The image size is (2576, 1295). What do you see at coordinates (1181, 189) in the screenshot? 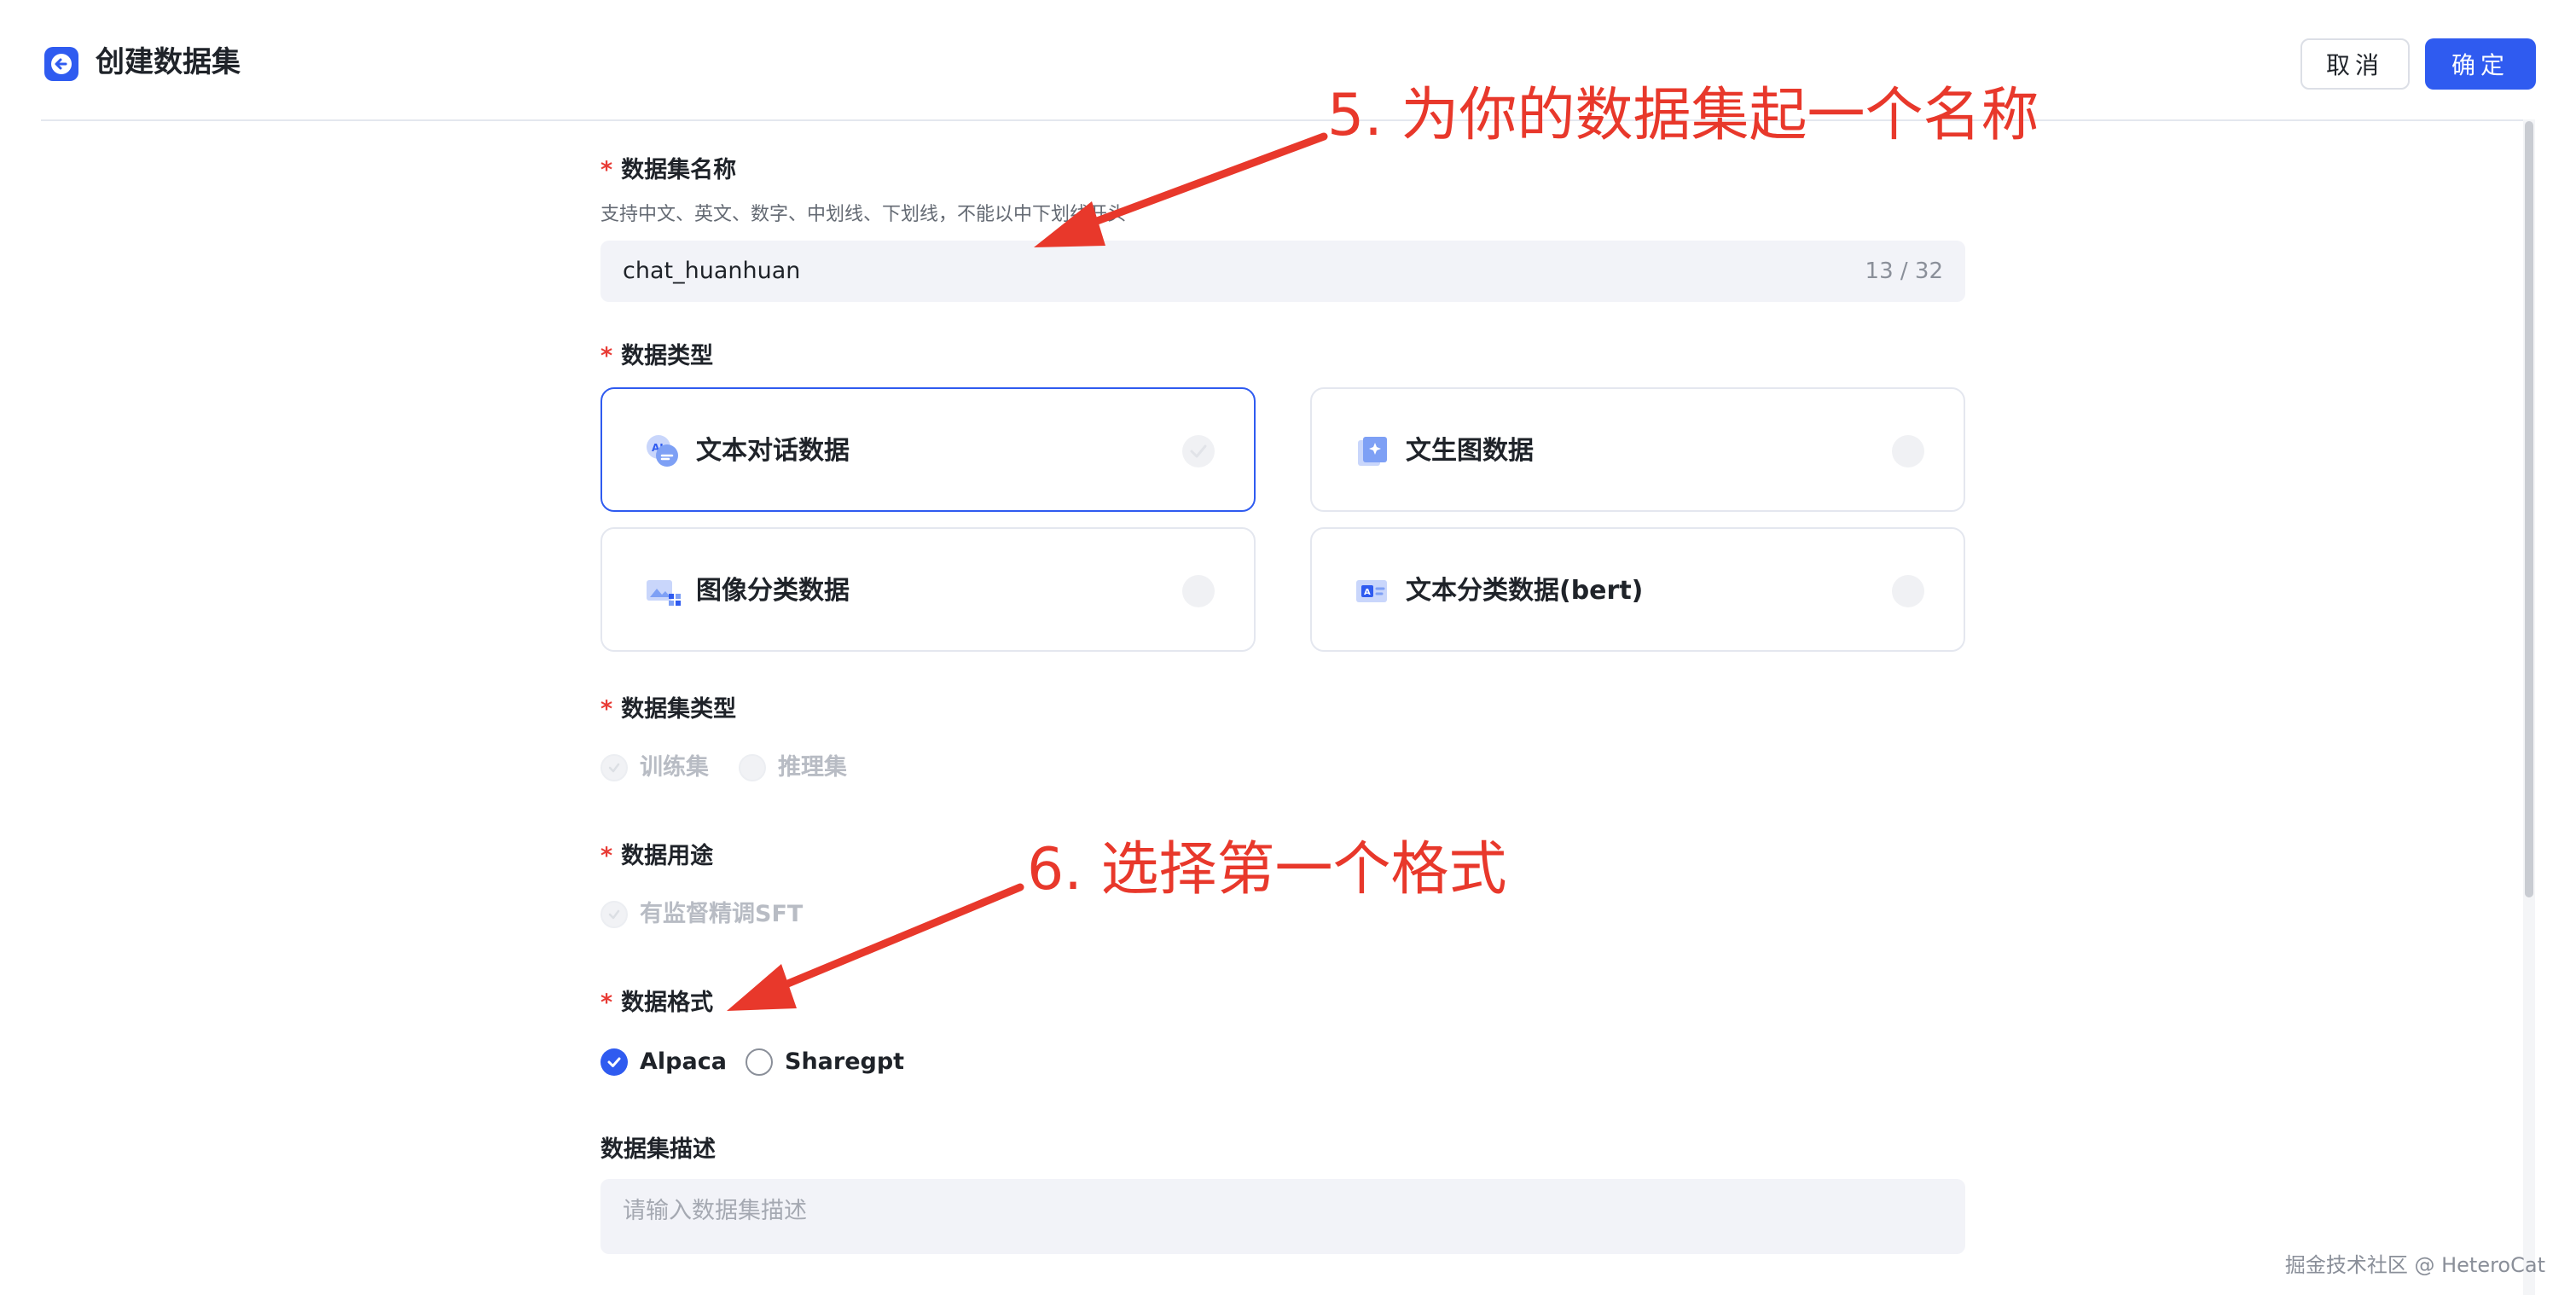
I see `arrow-step5` at bounding box center [1181, 189].